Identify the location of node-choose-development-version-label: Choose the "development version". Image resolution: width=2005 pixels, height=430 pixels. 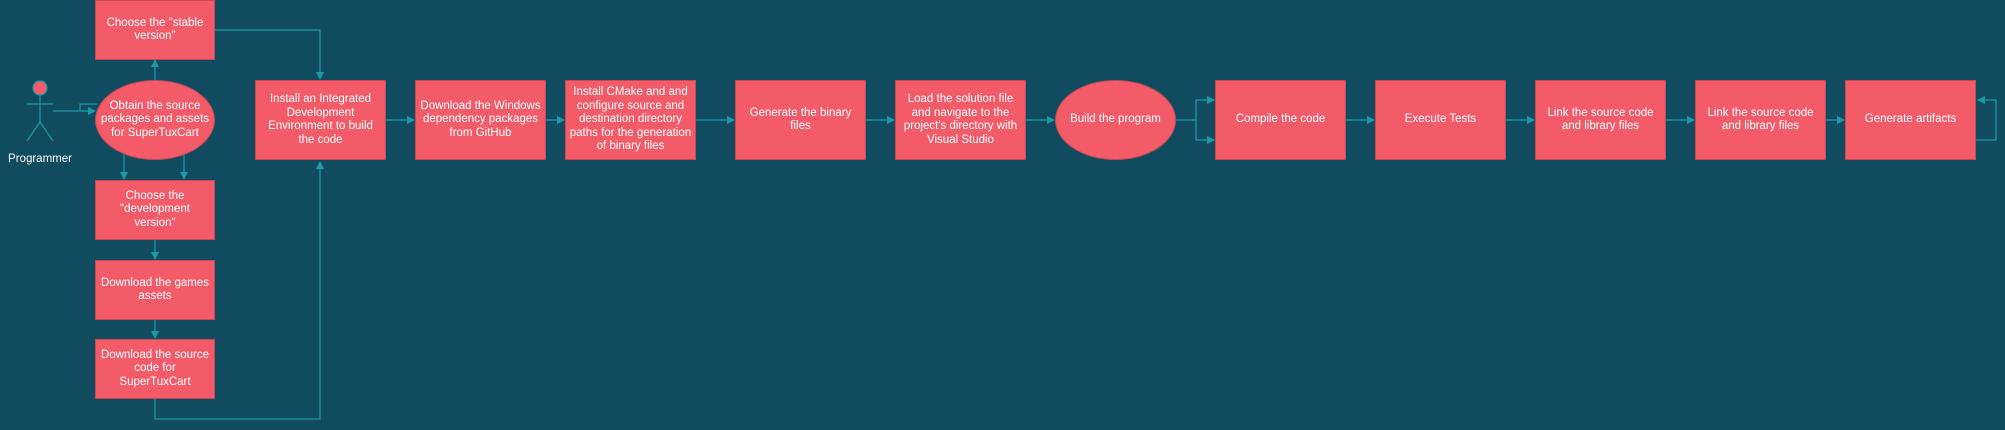
(155, 209).